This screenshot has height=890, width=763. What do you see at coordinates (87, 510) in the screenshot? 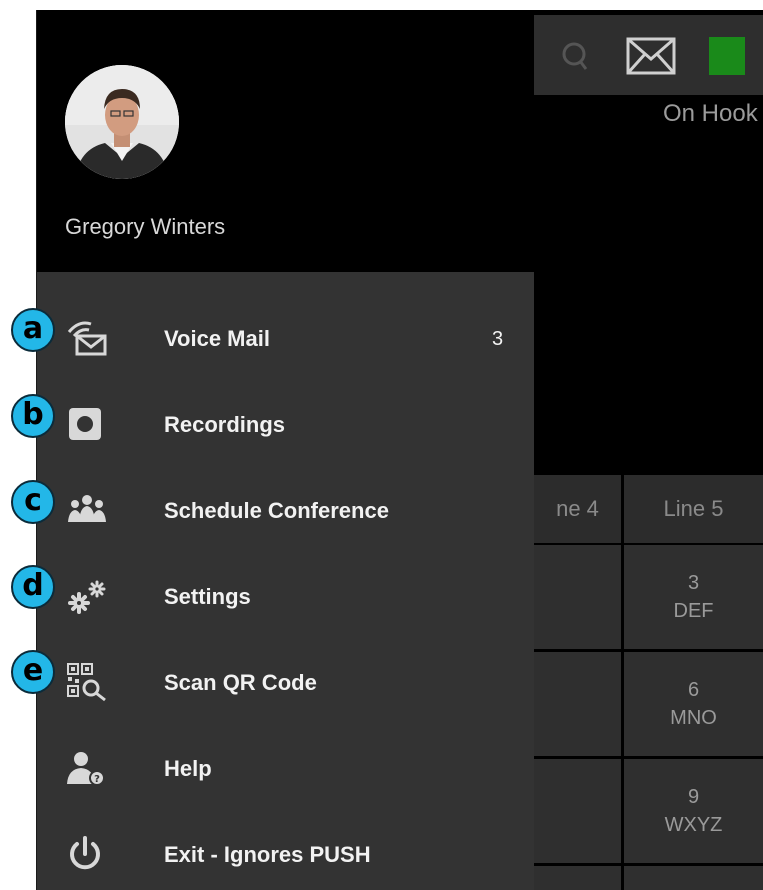
I see `group-icon` at bounding box center [87, 510].